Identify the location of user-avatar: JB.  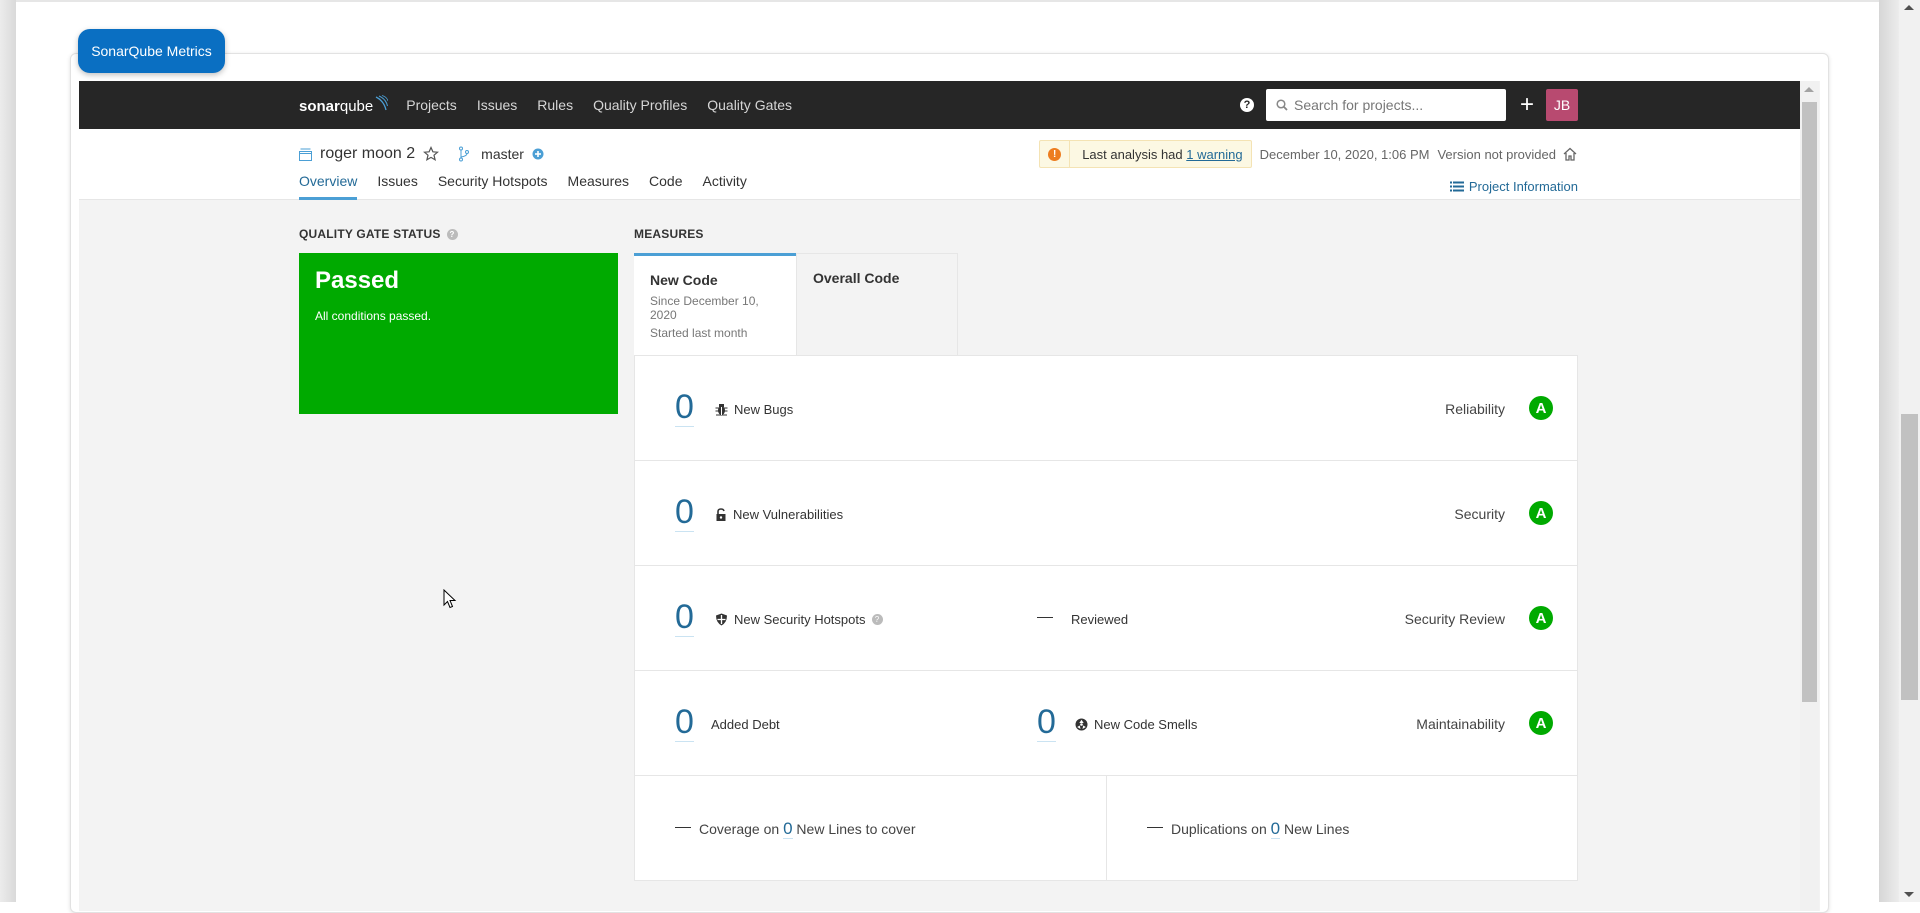
(1562, 105).